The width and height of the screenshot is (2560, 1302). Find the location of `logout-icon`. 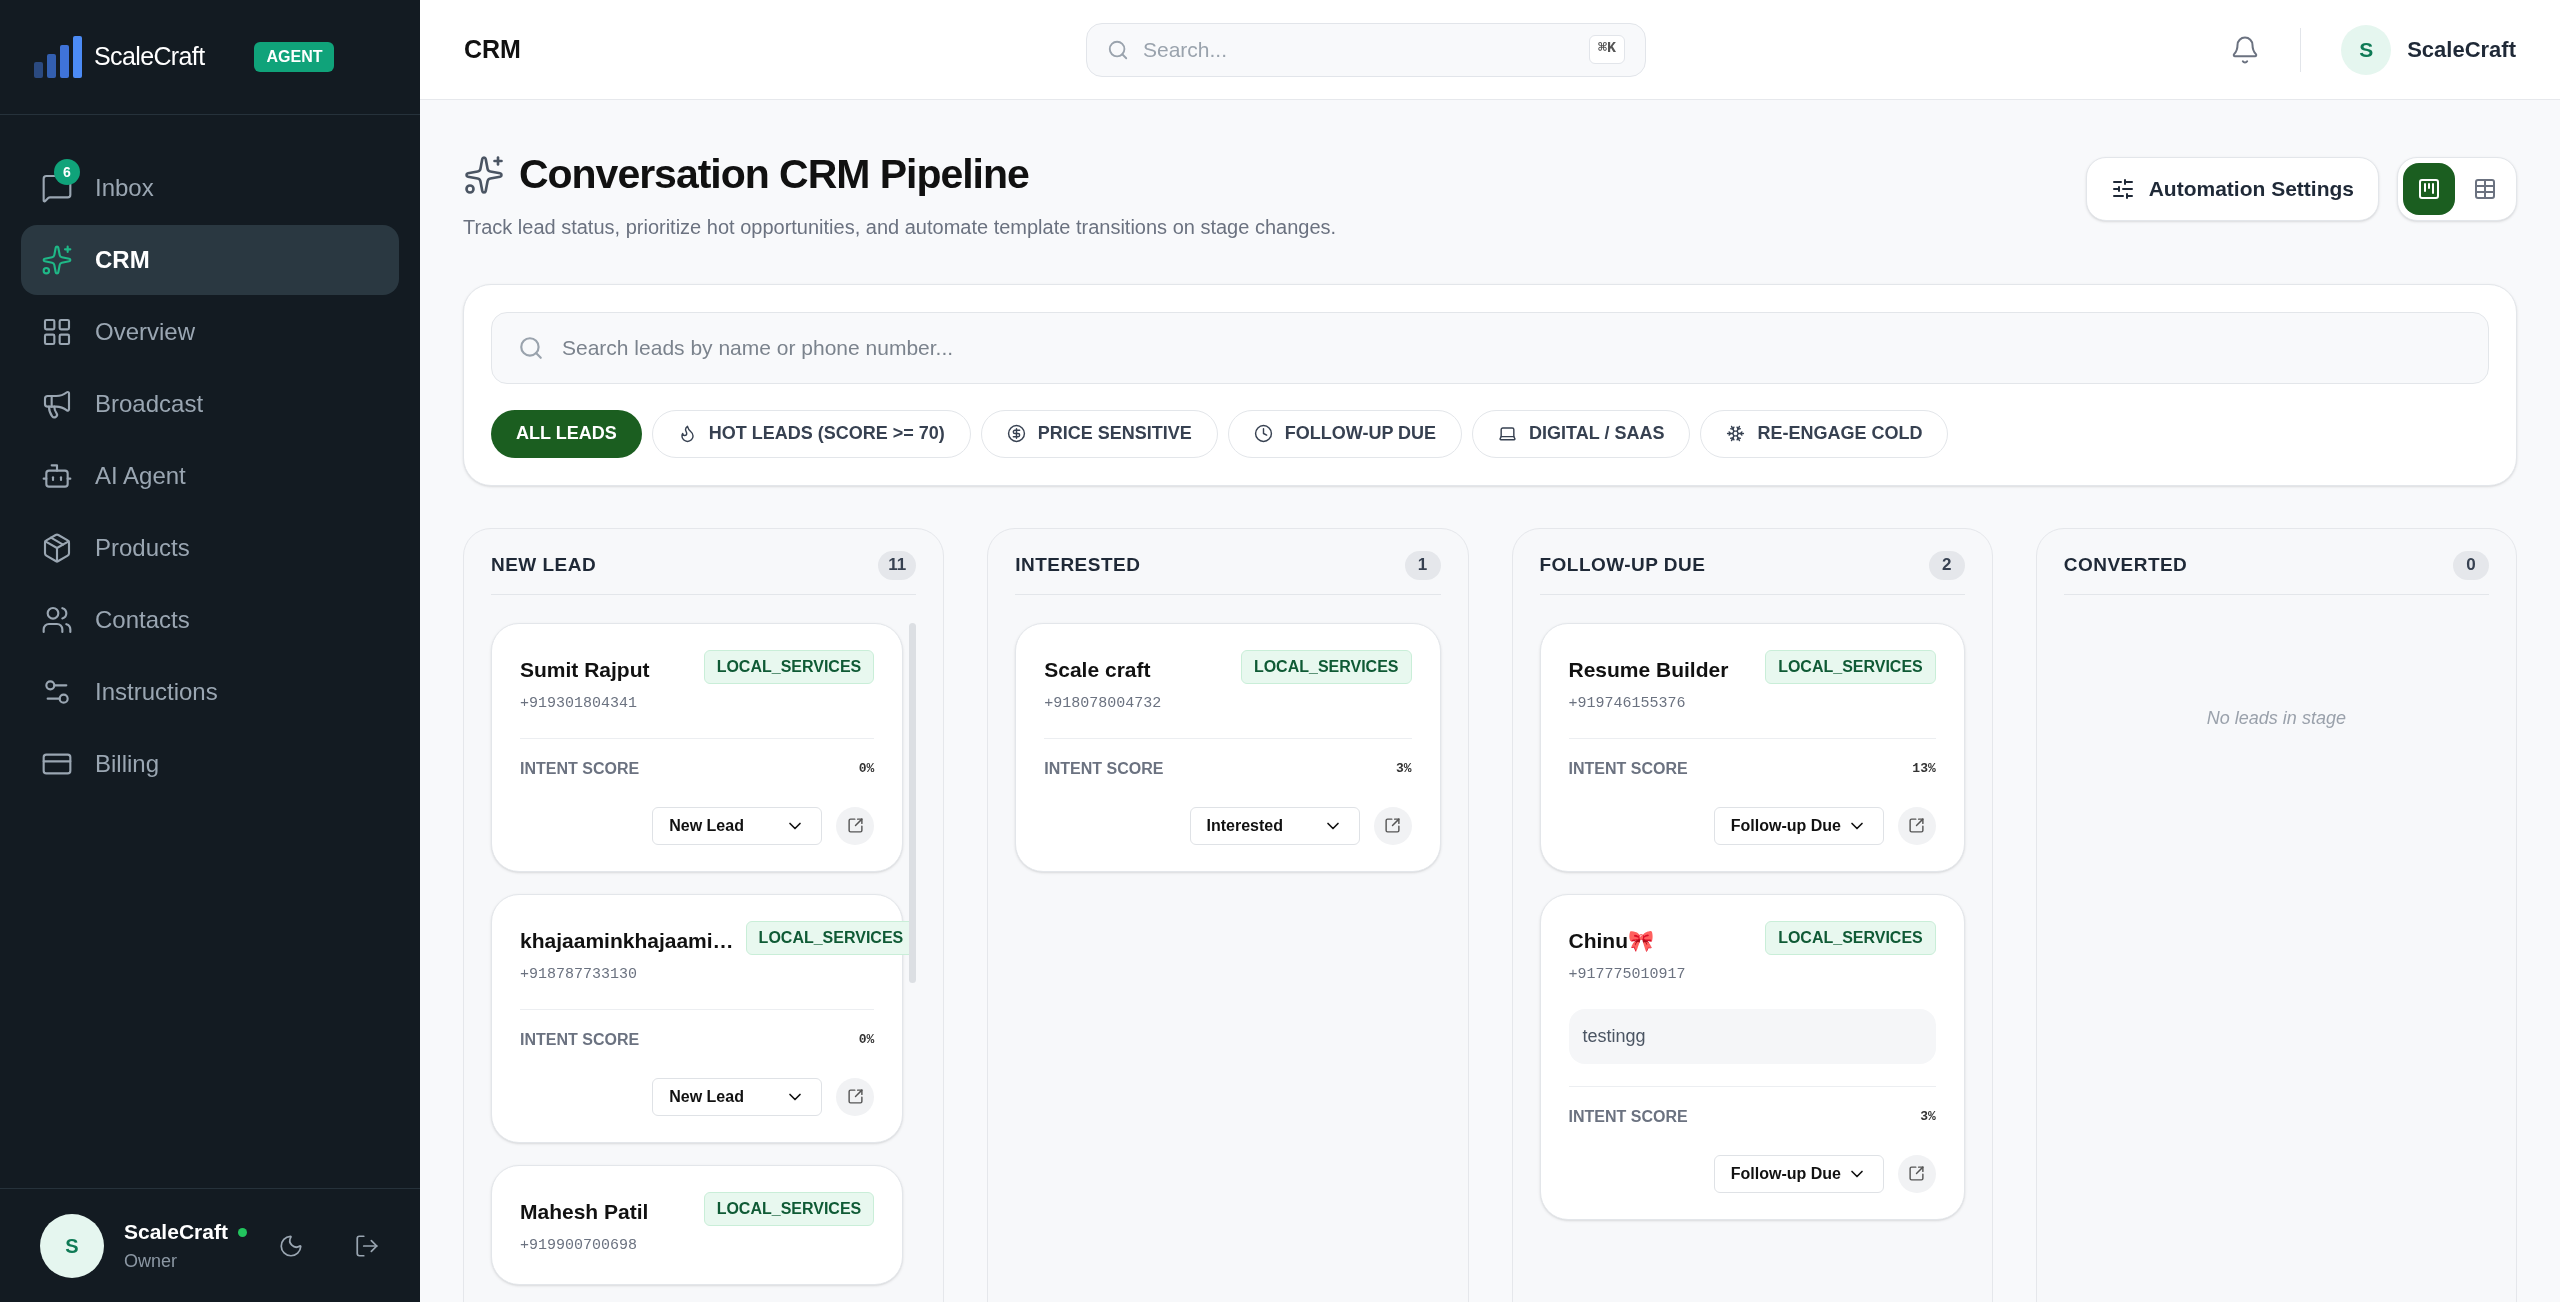

logout-icon is located at coordinates (367, 1245).